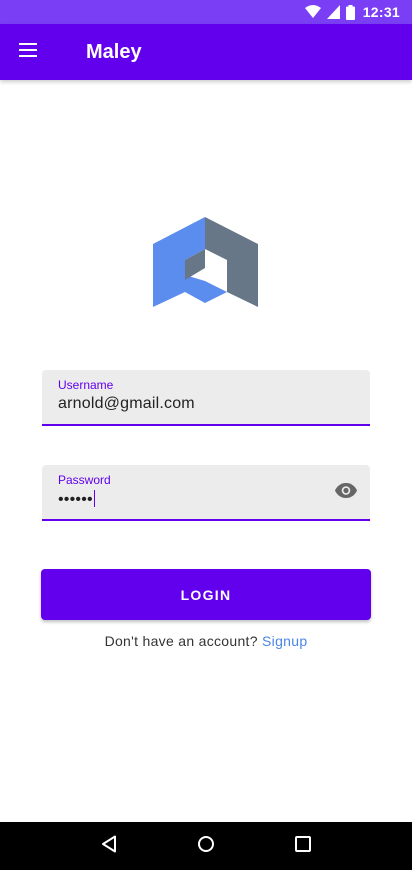  Describe the element at coordinates (86, 385) in the screenshot. I see `username-label: Username` at that location.